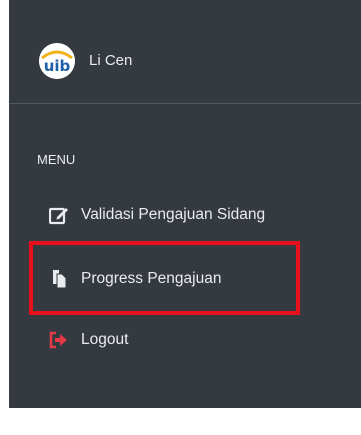 The height and width of the screenshot is (435, 361). Describe the element at coordinates (57, 66) in the screenshot. I see `svg-text: uib` at that location.